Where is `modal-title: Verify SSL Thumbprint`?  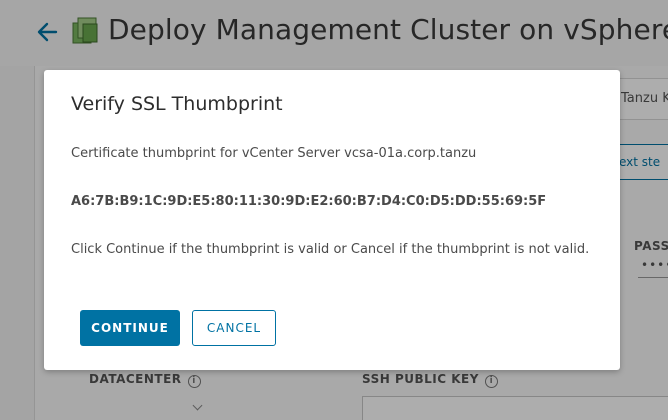 modal-title: Verify SSL Thumbprint is located at coordinates (177, 104).